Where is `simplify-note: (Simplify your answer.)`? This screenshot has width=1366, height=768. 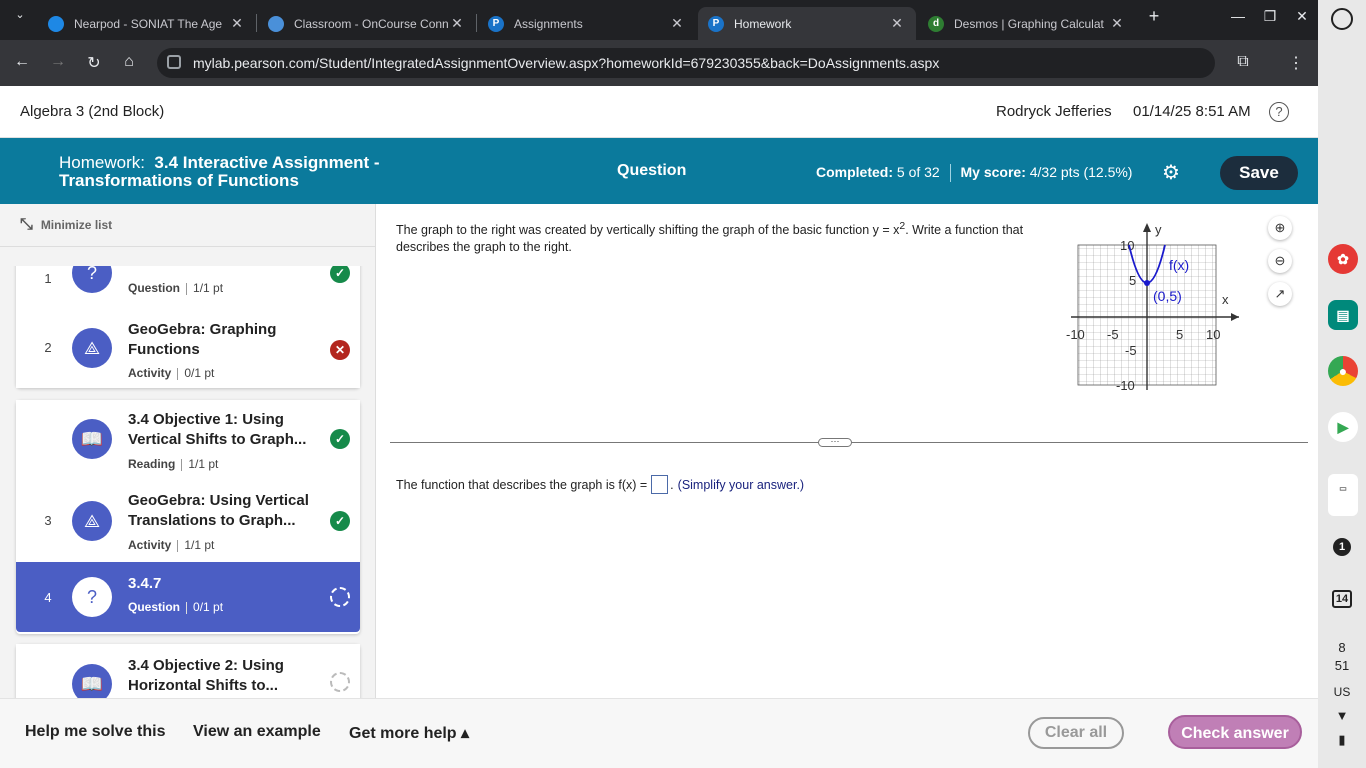 simplify-note: (Simplify your answer.) is located at coordinates (741, 484).